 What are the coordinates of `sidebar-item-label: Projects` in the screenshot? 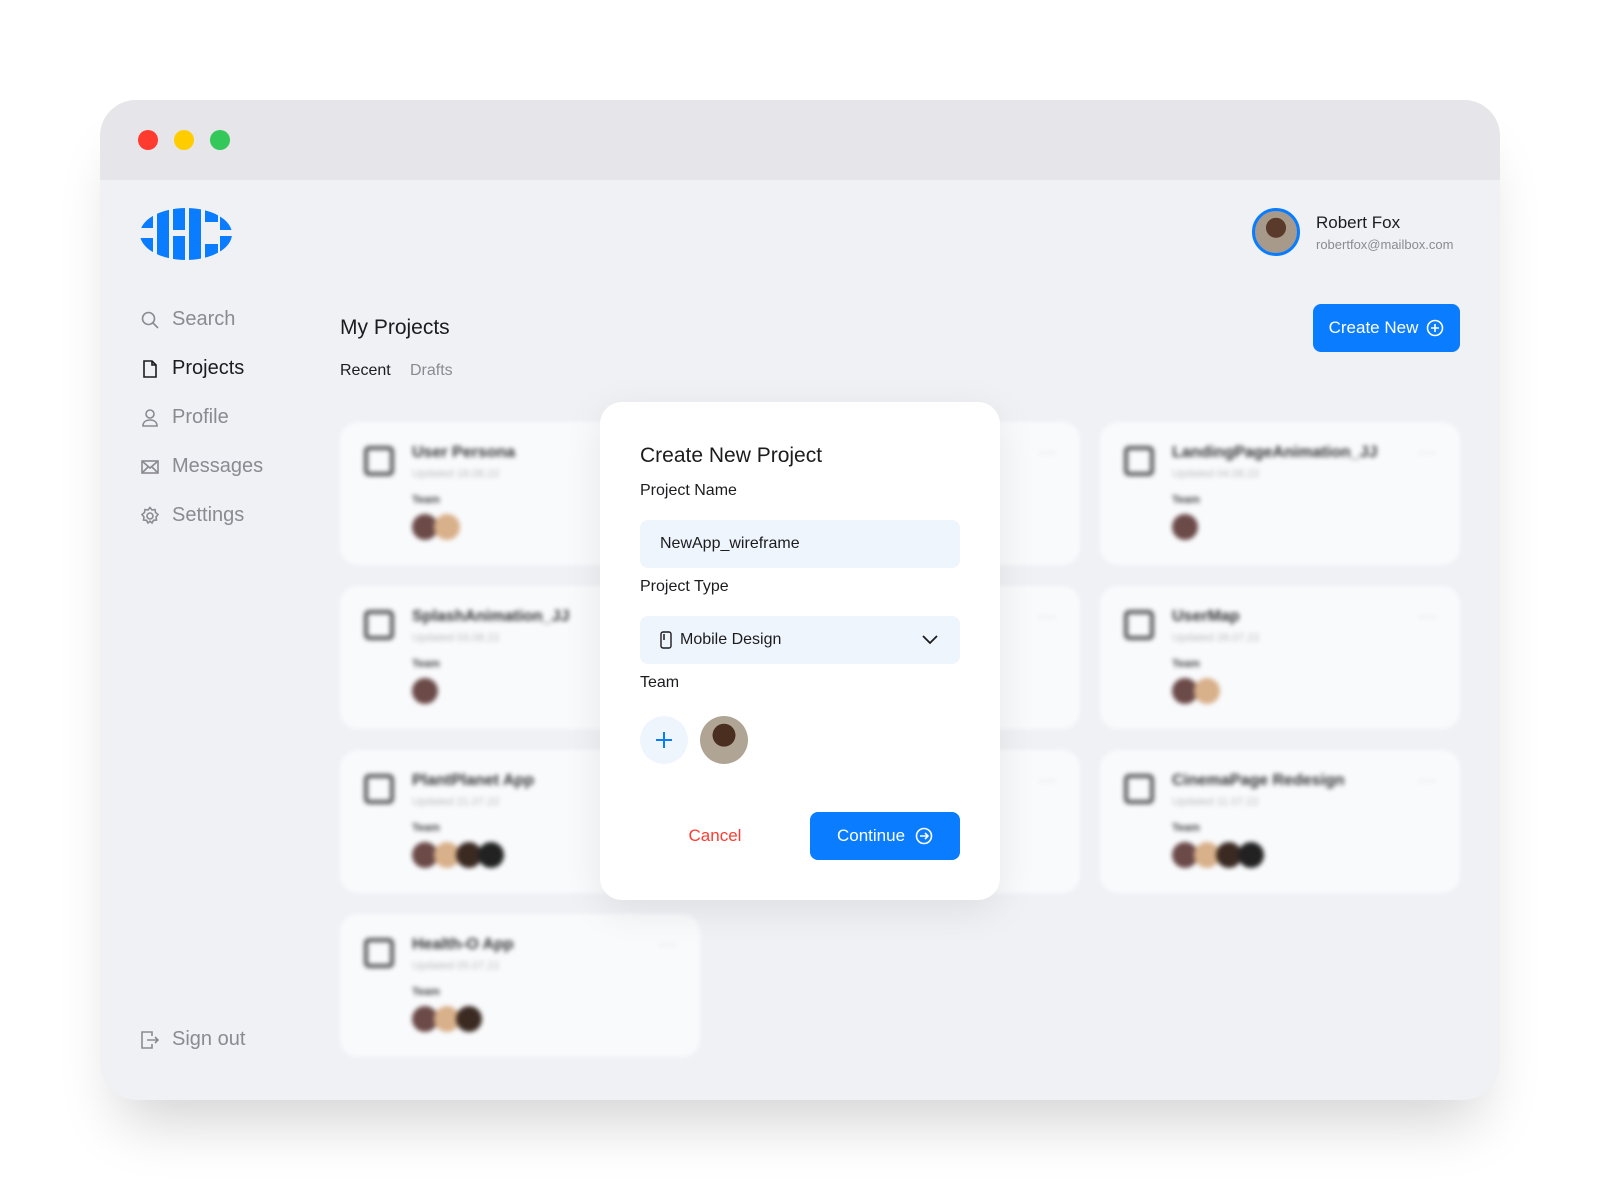 It's located at (208, 368).